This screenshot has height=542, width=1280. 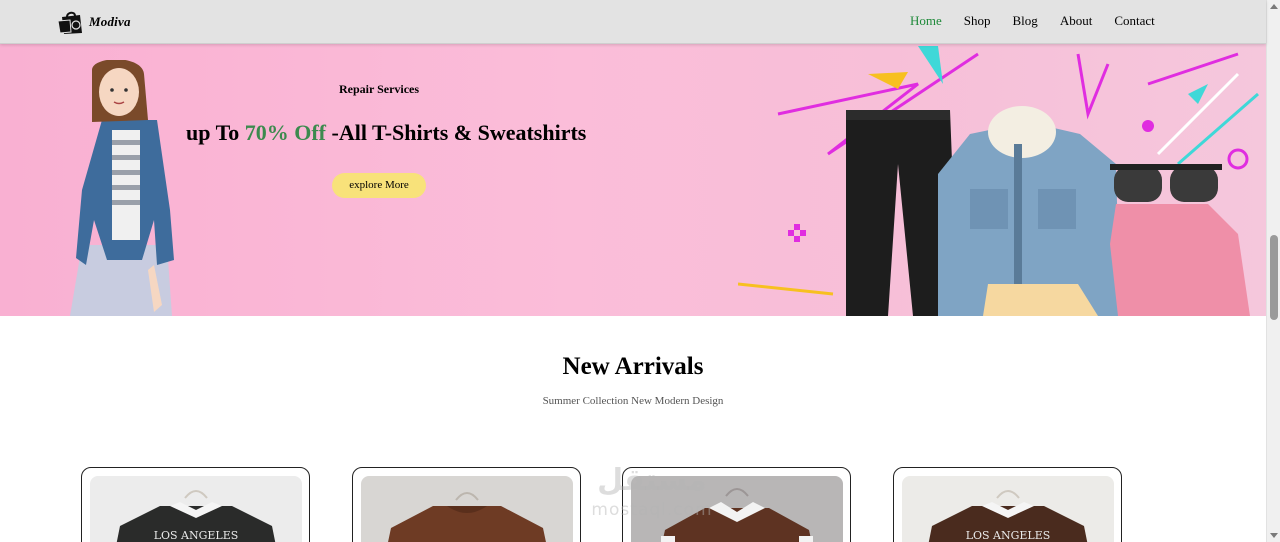 What do you see at coordinates (69, 22) in the screenshot?
I see `shopping-bag-icon` at bounding box center [69, 22].